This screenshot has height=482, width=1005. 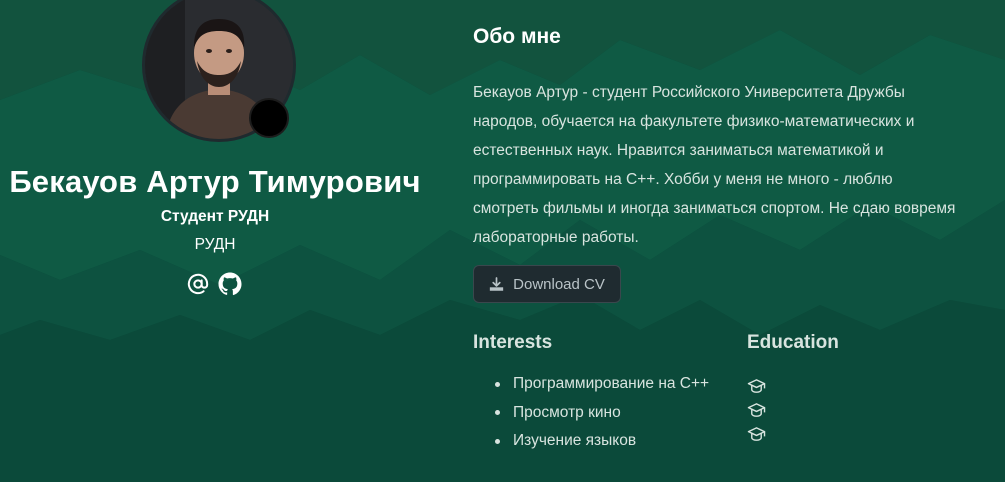 I want to click on download-cv-label: Download CV, so click(x=559, y=284).